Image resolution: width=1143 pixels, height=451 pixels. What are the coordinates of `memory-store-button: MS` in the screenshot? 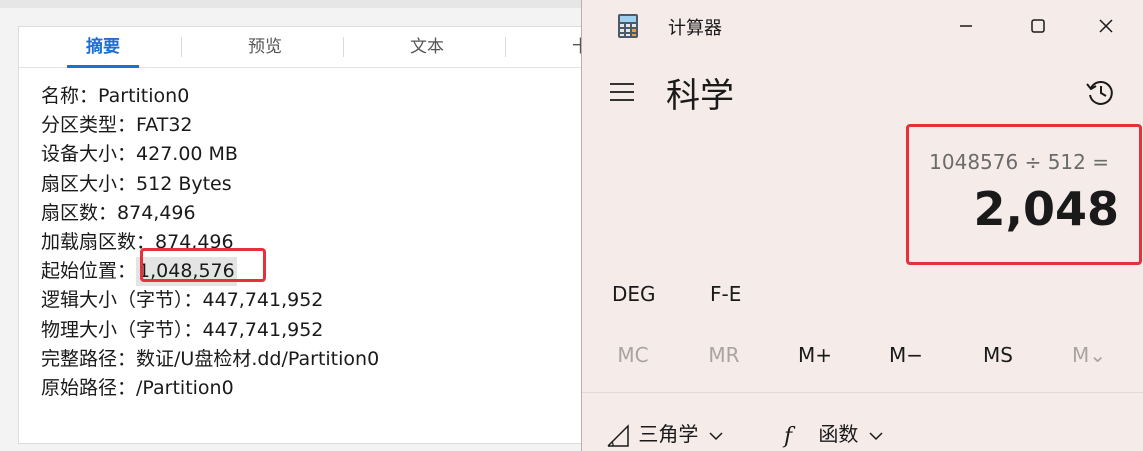 It's located at (998, 355).